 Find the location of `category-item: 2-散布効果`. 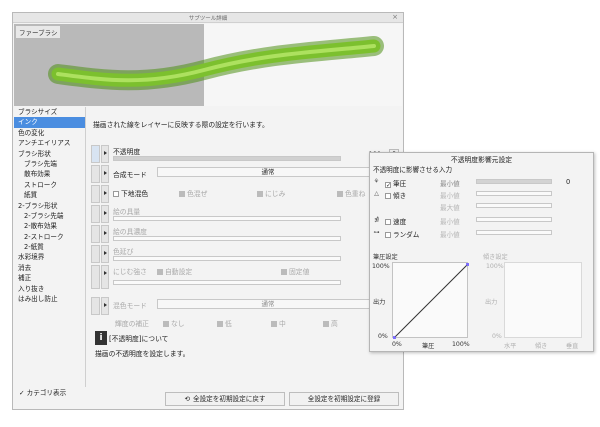

category-item: 2-散布効果 is located at coordinates (49, 226).